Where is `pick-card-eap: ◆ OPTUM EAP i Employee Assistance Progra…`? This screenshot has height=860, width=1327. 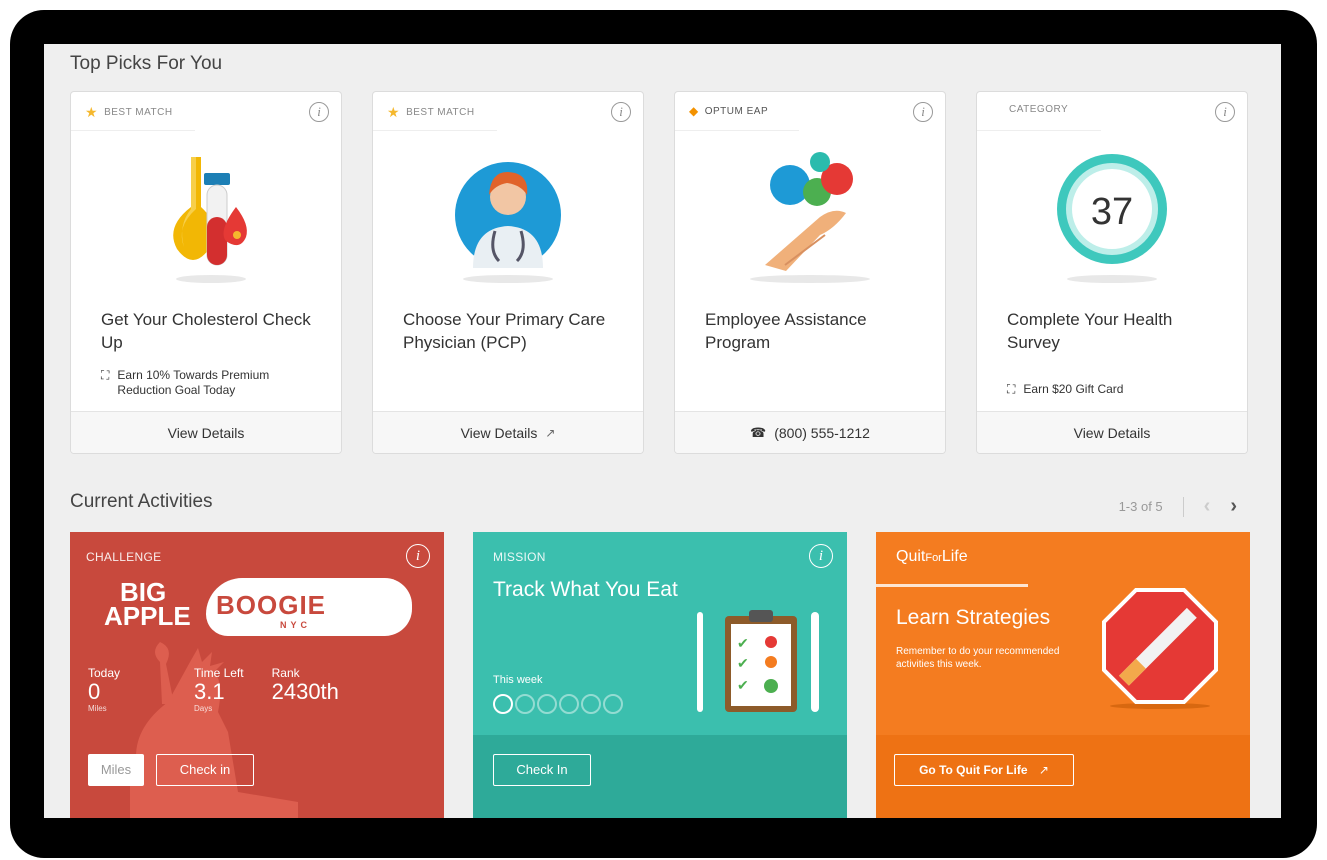 pick-card-eap: ◆ OPTUM EAP i Employee Assistance Progra… is located at coordinates (810, 272).